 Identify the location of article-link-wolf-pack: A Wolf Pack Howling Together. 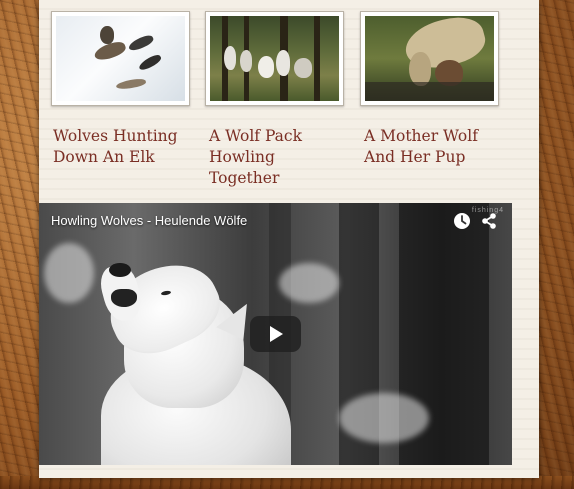
(279, 157).